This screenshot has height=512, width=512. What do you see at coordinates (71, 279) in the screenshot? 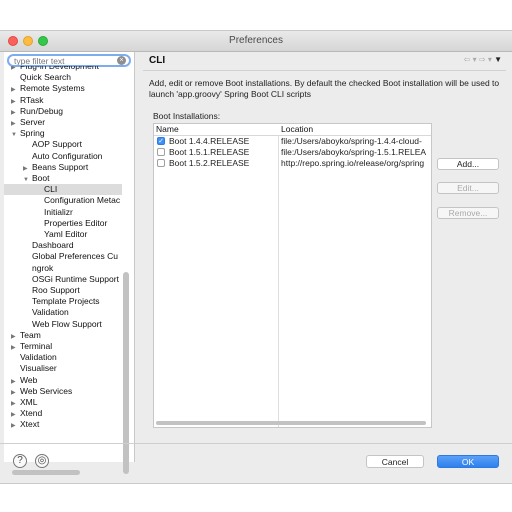
I see `tree-item: OSGi Runtime Support` at bounding box center [71, 279].